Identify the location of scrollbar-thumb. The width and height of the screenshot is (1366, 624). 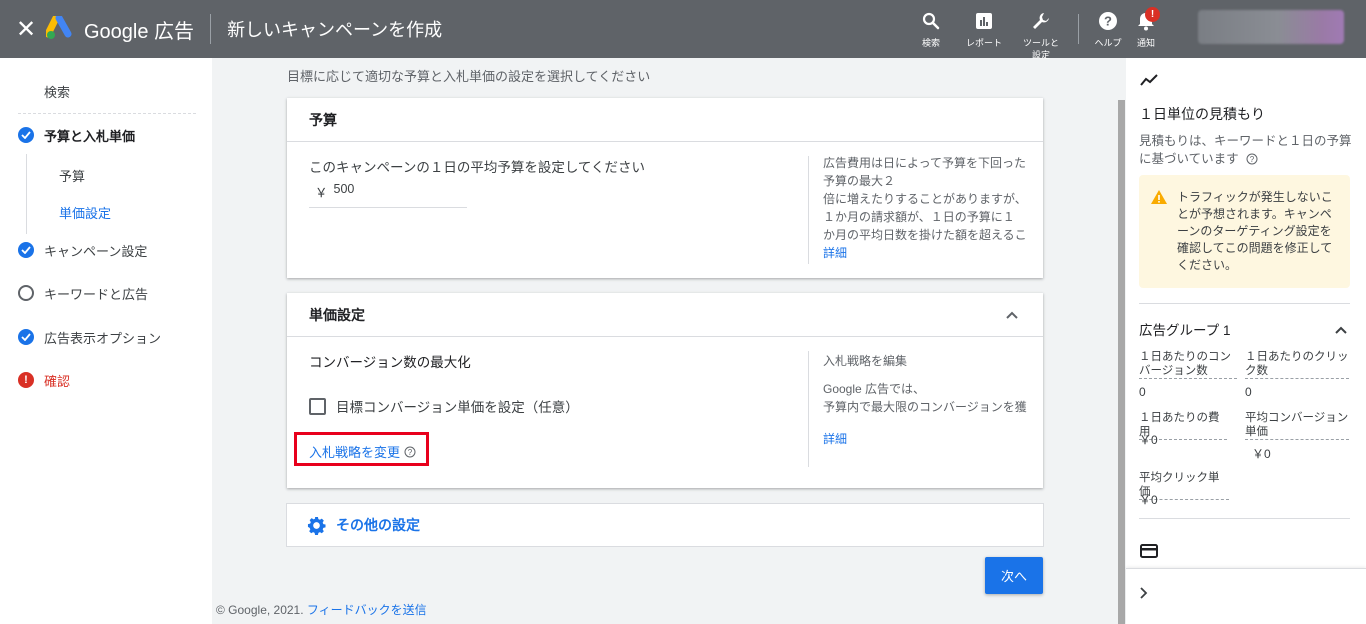
(1121, 362).